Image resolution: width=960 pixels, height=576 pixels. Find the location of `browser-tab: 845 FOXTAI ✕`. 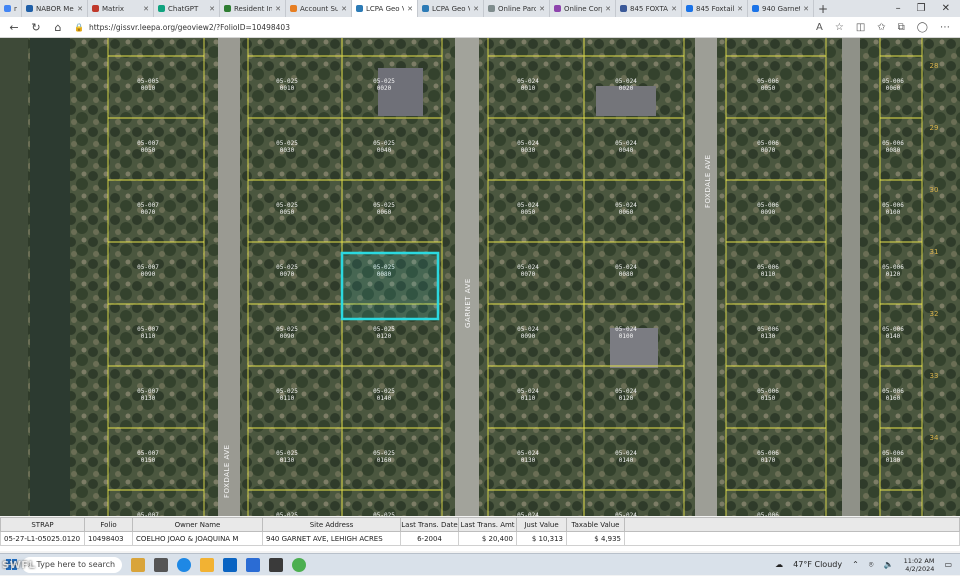

browser-tab: 845 FOXTAI ✕ is located at coordinates (649, 8).